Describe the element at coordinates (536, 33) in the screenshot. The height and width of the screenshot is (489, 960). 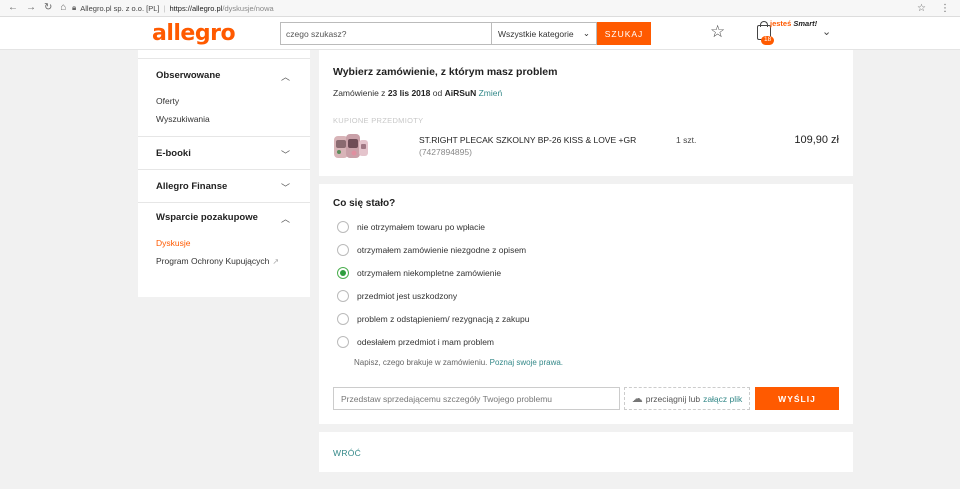
I see `category-label: Wszystkie kategorie` at that location.